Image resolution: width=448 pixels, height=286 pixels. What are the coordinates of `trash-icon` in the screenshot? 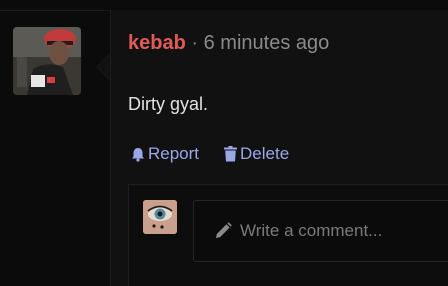 It's located at (231, 154).